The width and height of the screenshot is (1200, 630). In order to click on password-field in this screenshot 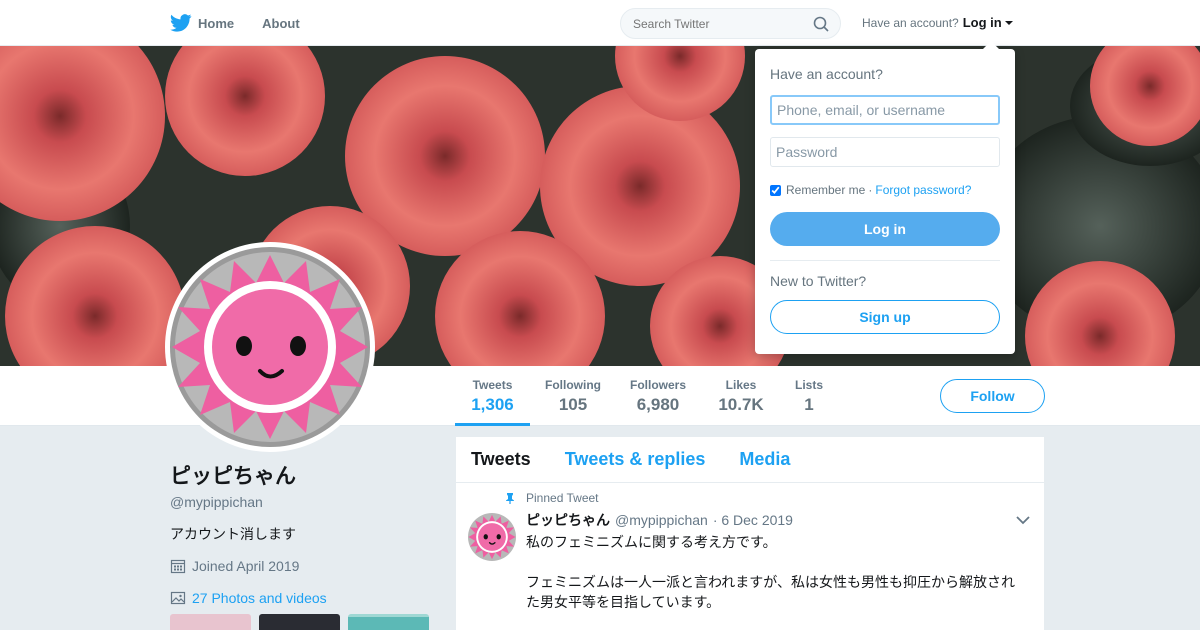, I will do `click(885, 152)`.